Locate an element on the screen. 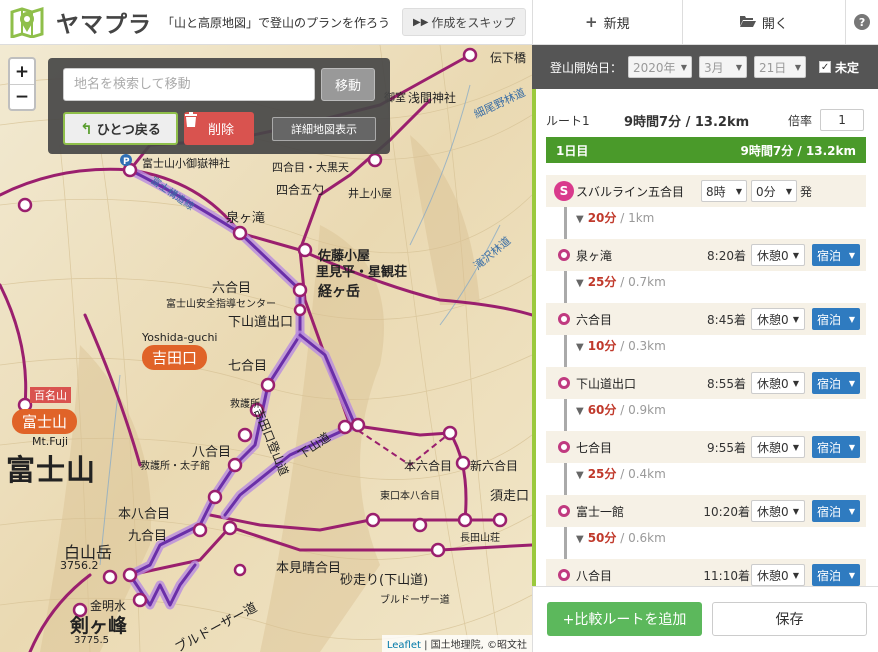  day-bar: 1日目 9時間7分 / 13.2km is located at coordinates (706, 150).